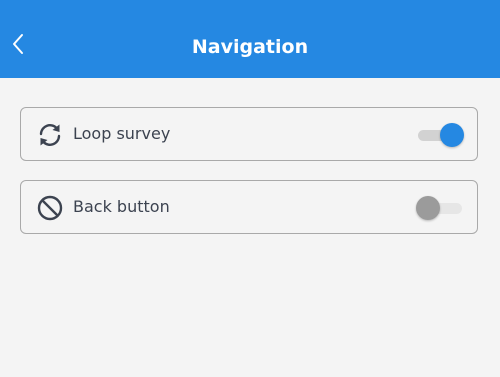  I want to click on loop-survey-toggle, so click(441, 135).